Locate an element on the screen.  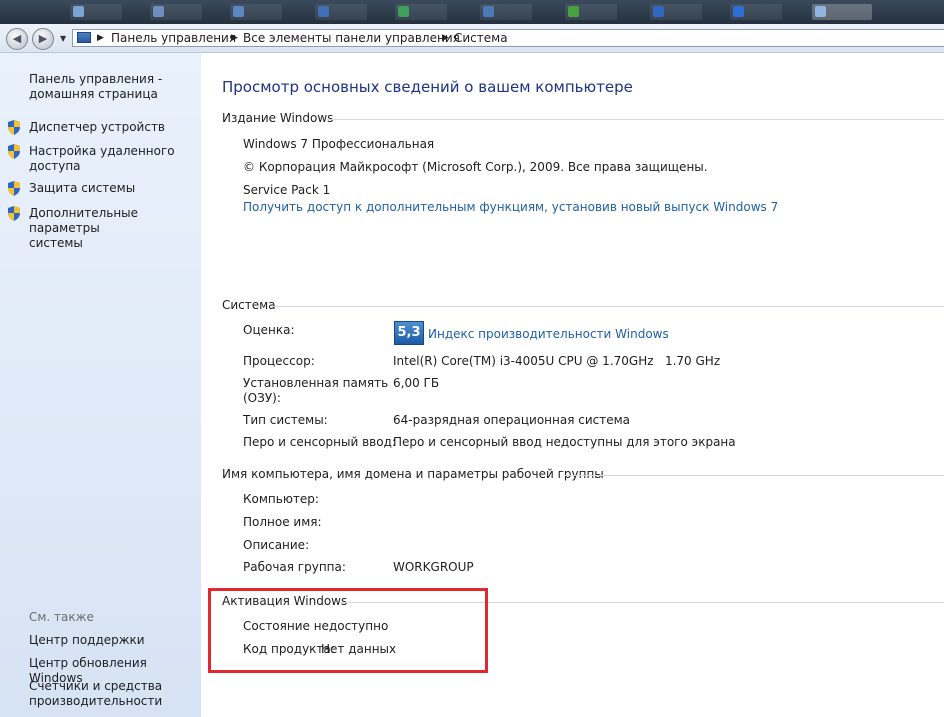
breadcrumb-system: Система is located at coordinates (481, 38).